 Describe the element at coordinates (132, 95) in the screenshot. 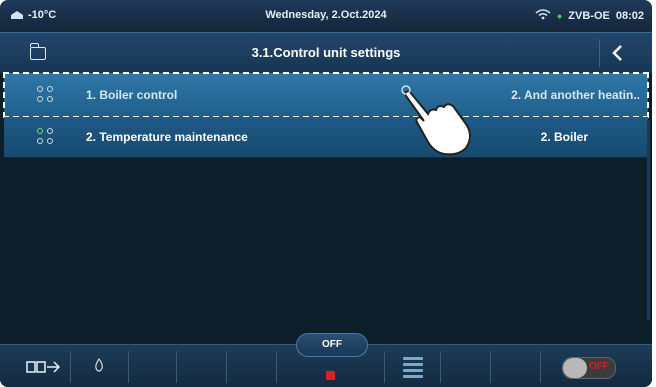

I see `list-item-label: 1. Boiler control` at that location.